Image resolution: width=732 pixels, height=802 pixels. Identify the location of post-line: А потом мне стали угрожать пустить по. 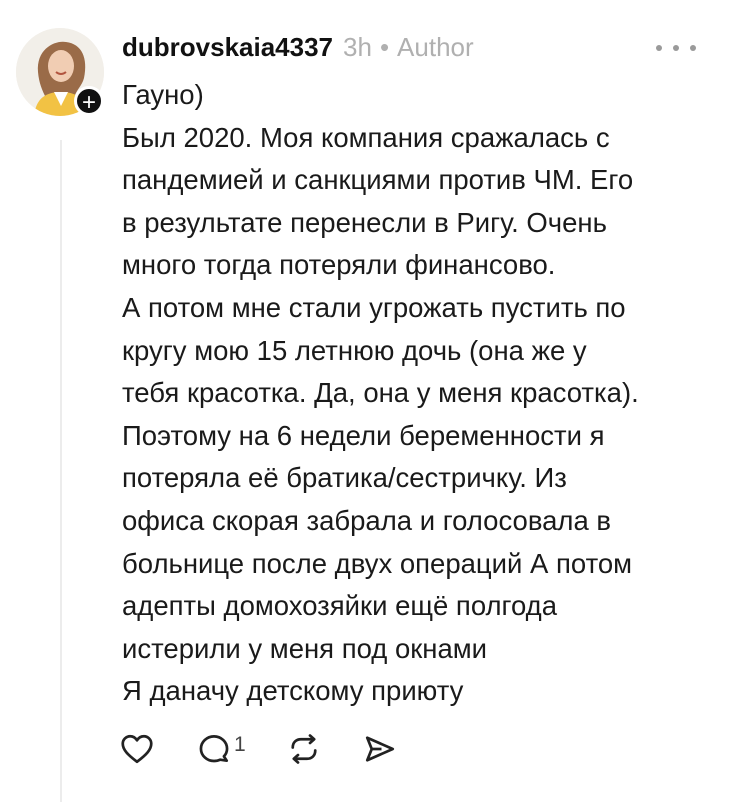
(374, 307).